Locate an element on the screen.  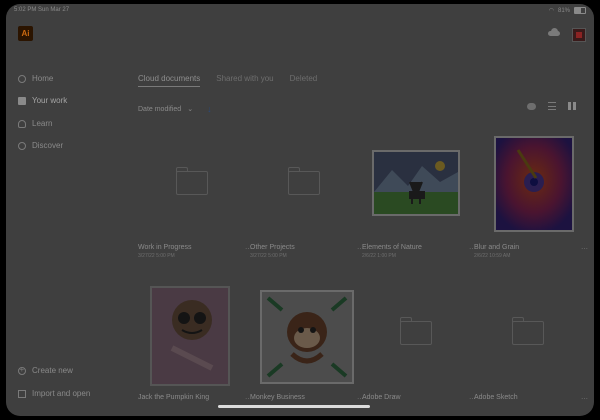
chevron-down-icon: ⌄ is located at coordinates (190, 109).